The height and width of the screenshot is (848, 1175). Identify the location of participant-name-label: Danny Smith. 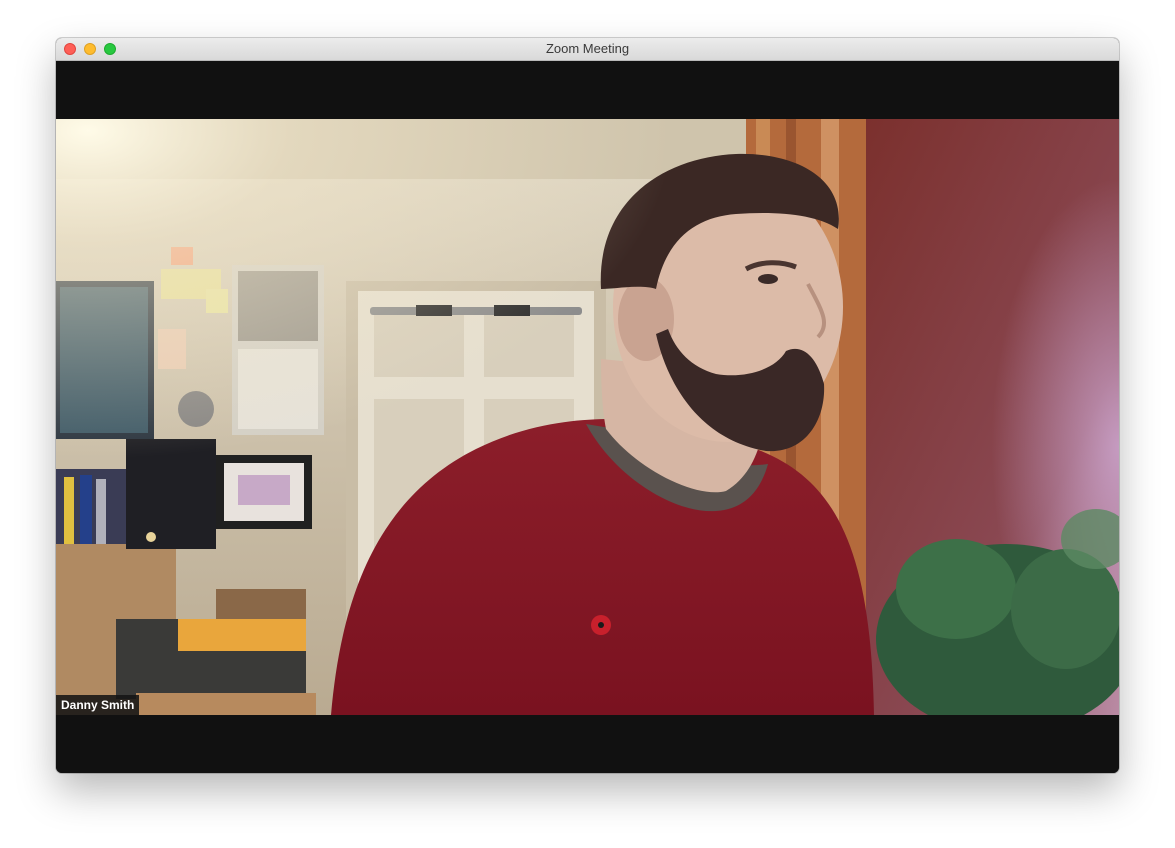
(98, 705).